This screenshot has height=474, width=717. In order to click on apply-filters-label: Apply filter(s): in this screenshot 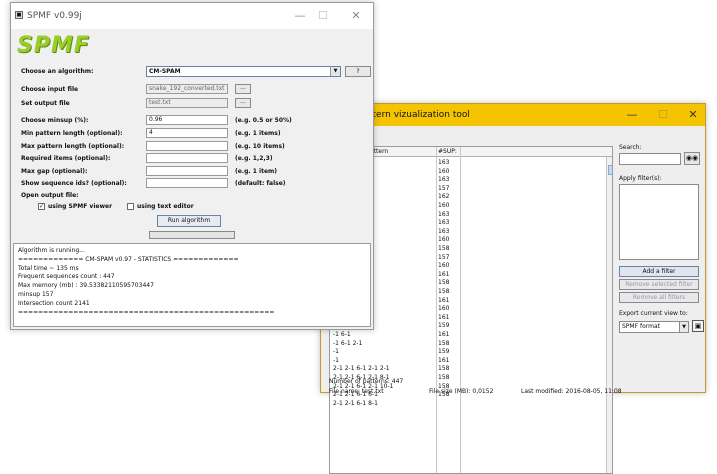, I will do `click(640, 178)`.